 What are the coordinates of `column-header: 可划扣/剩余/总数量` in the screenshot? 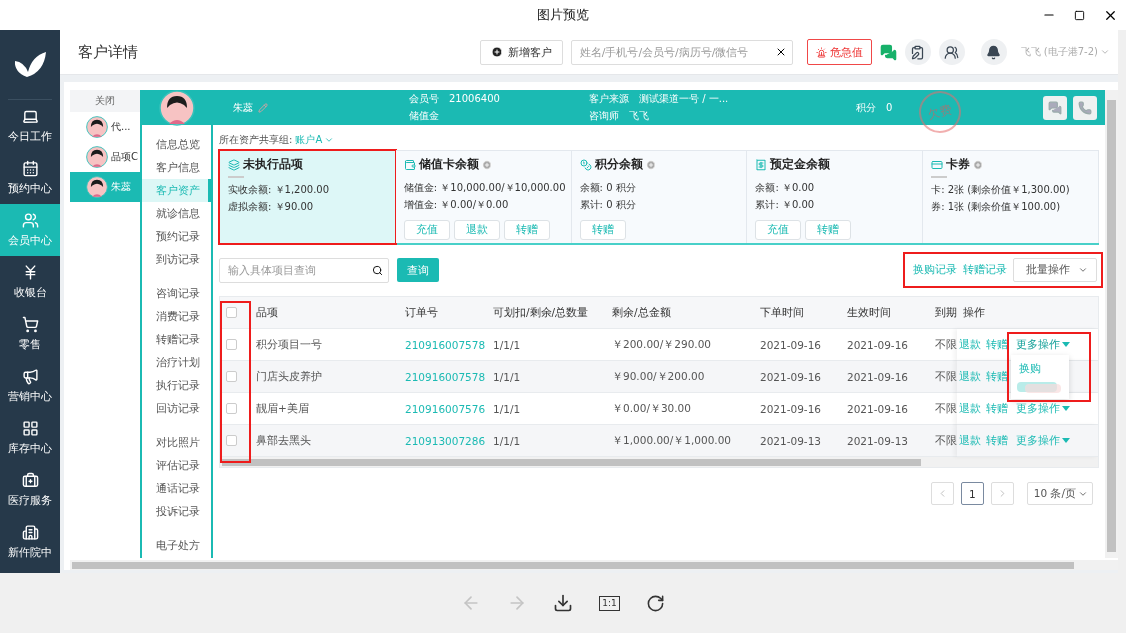 It's located at (546, 313).